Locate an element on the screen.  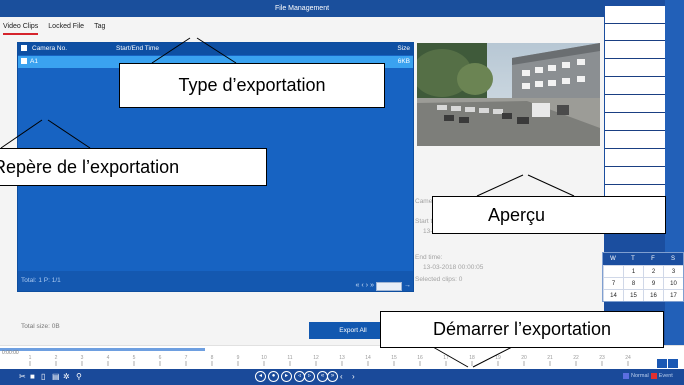
callout-preview: Aperçu is located at coordinates (549, 215).